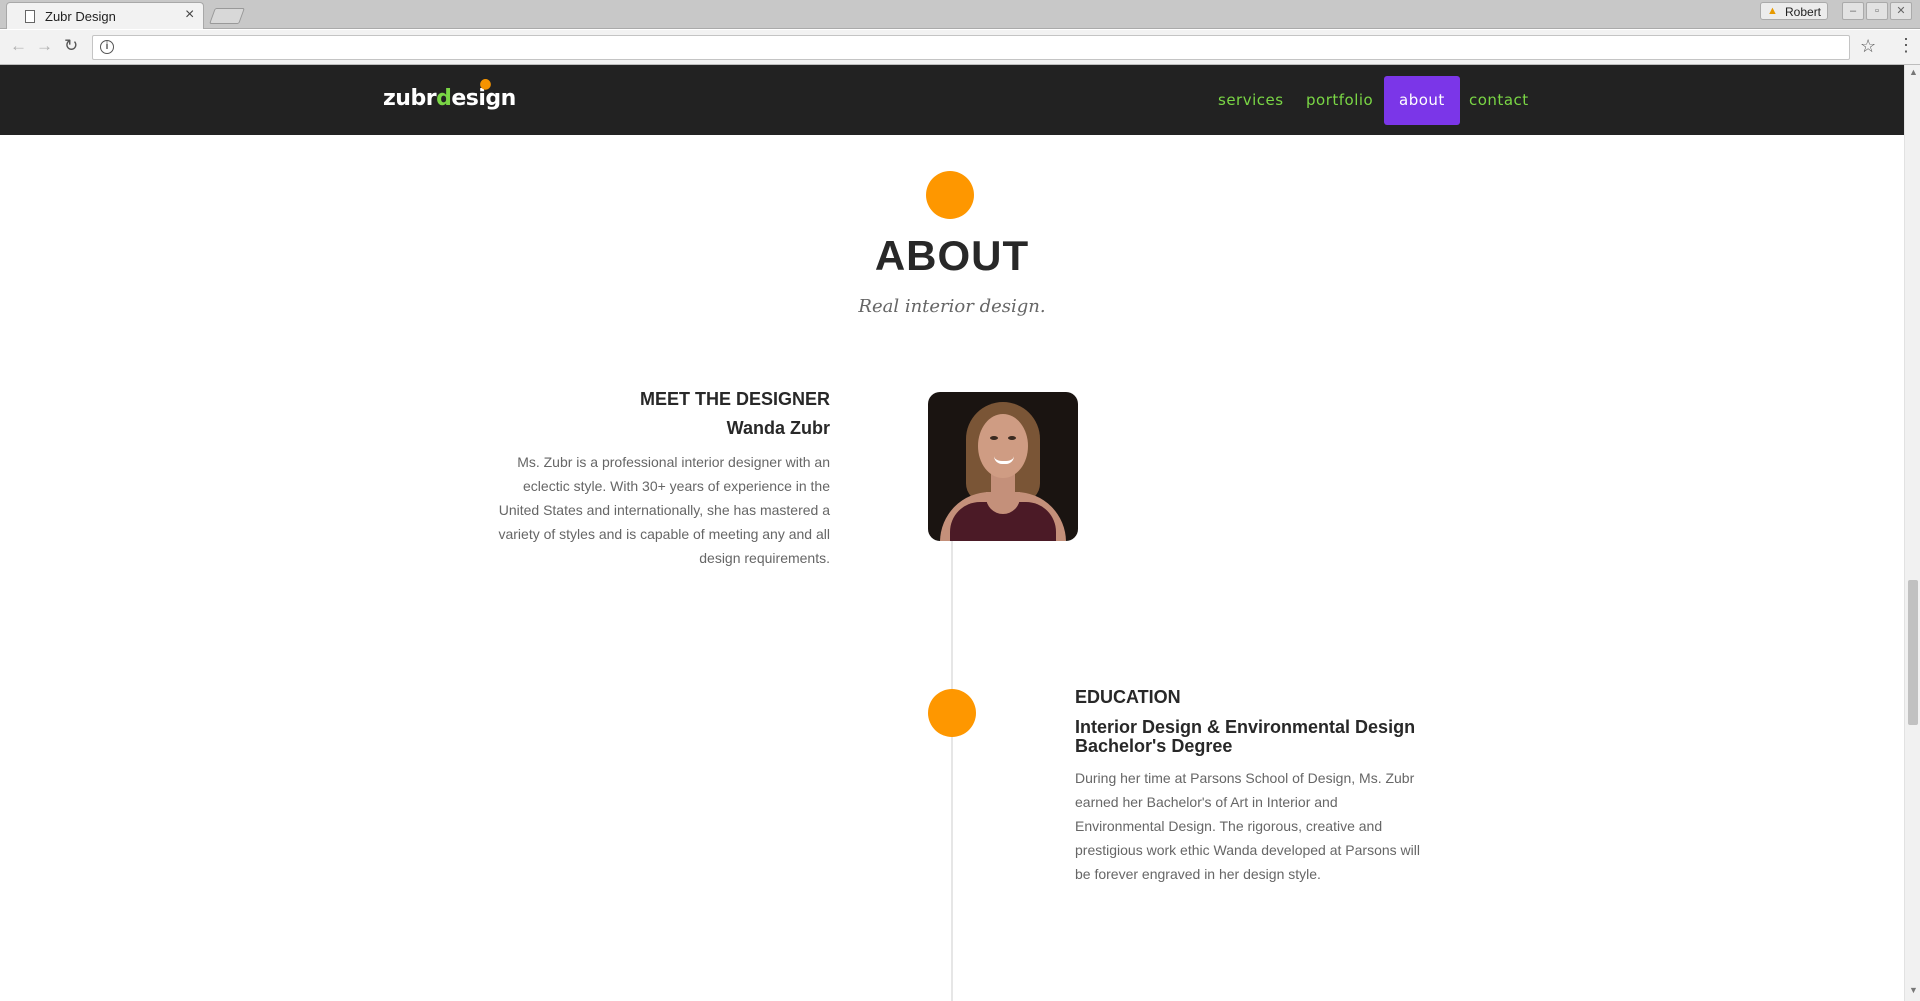 The width and height of the screenshot is (1920, 1001). Describe the element at coordinates (189, 15) in the screenshot. I see `tab-close-icon: ×` at that location.